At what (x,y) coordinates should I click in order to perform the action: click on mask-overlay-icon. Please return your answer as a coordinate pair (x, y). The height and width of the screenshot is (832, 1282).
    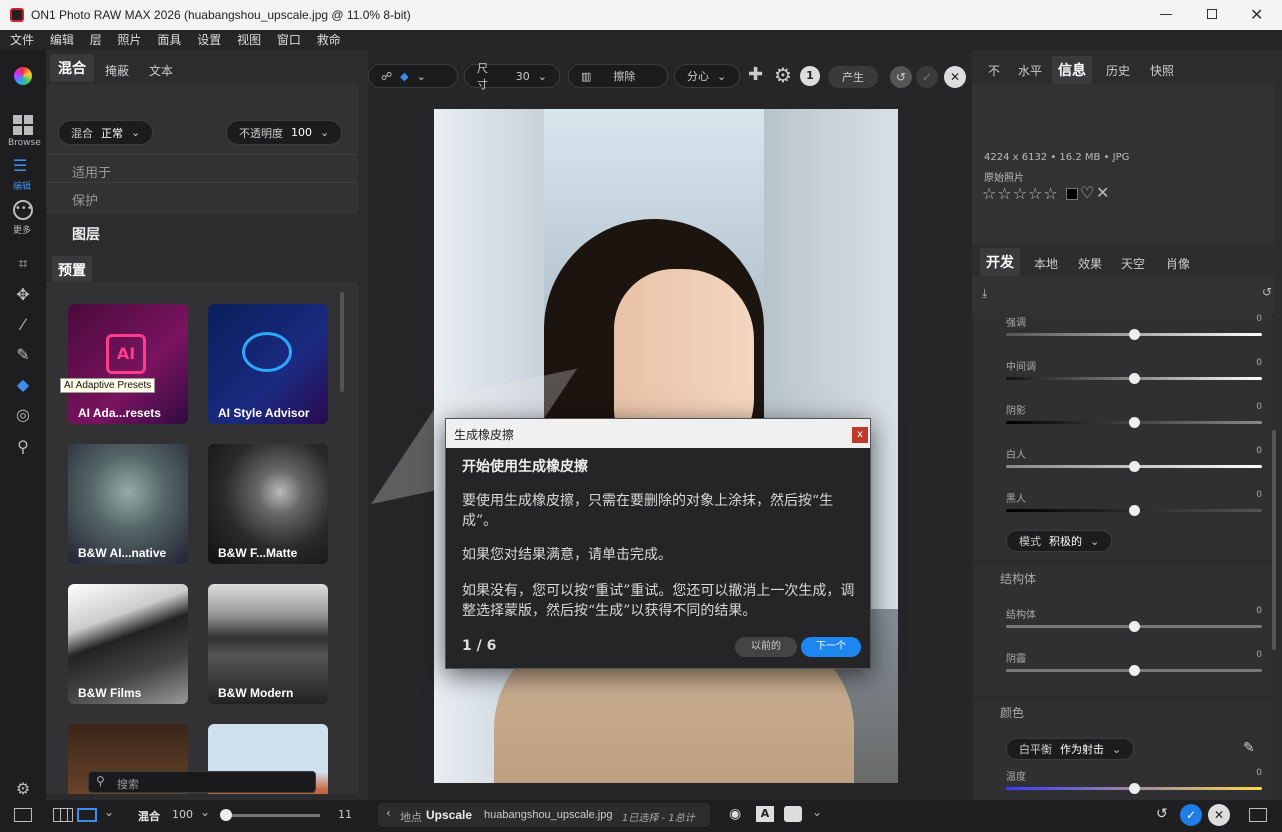
    Looking at the image, I should click on (793, 814).